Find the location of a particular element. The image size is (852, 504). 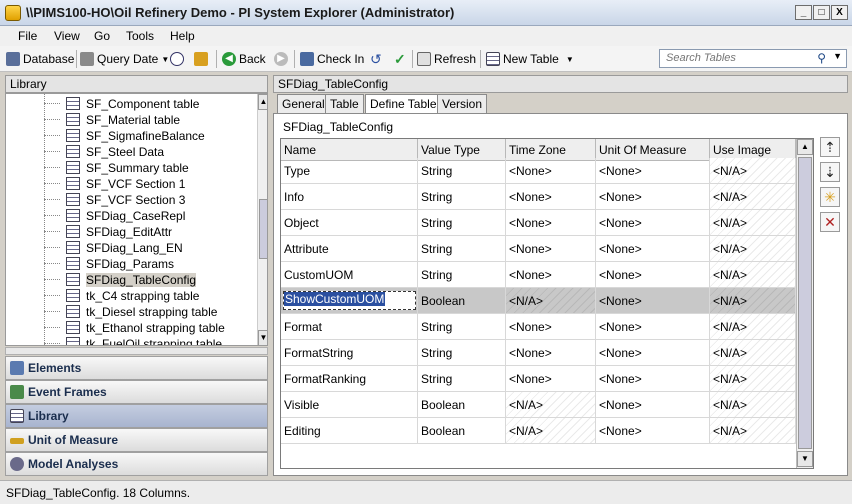

tab-define-table: Define Table is located at coordinates (403, 104).